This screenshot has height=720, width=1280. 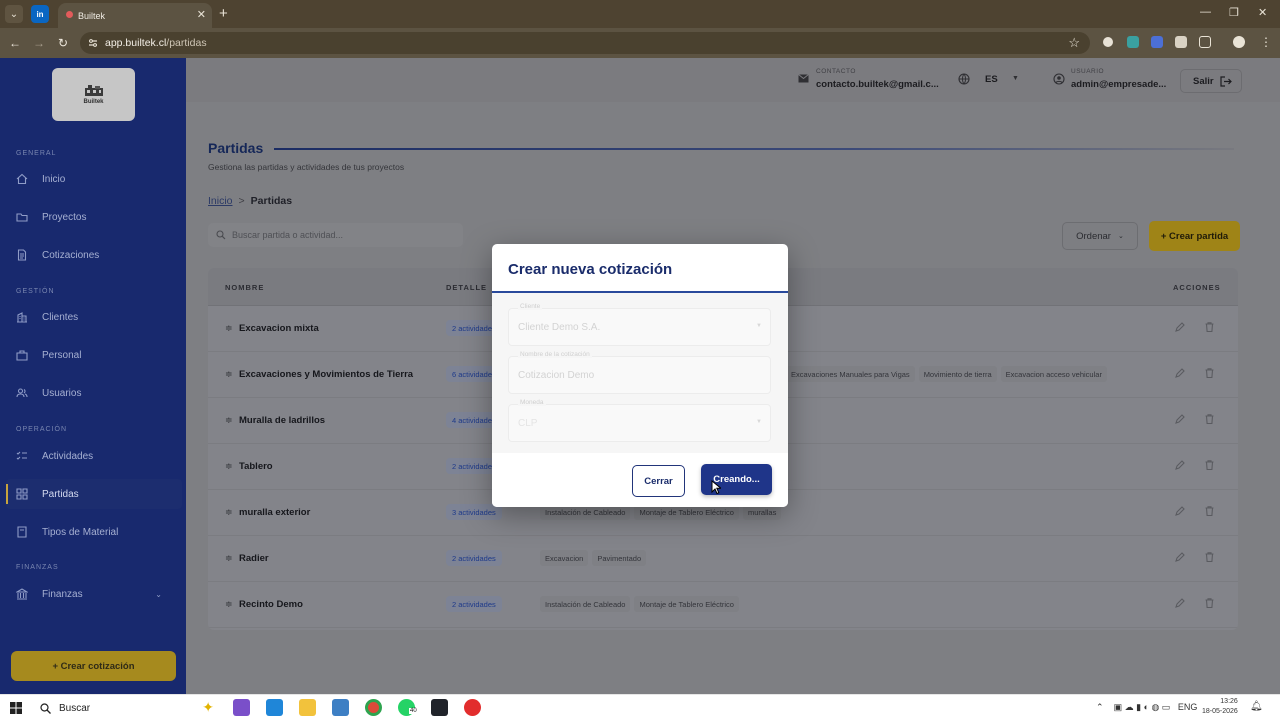 I want to click on row-name: Muralla de ladrillos, so click(x=282, y=420).